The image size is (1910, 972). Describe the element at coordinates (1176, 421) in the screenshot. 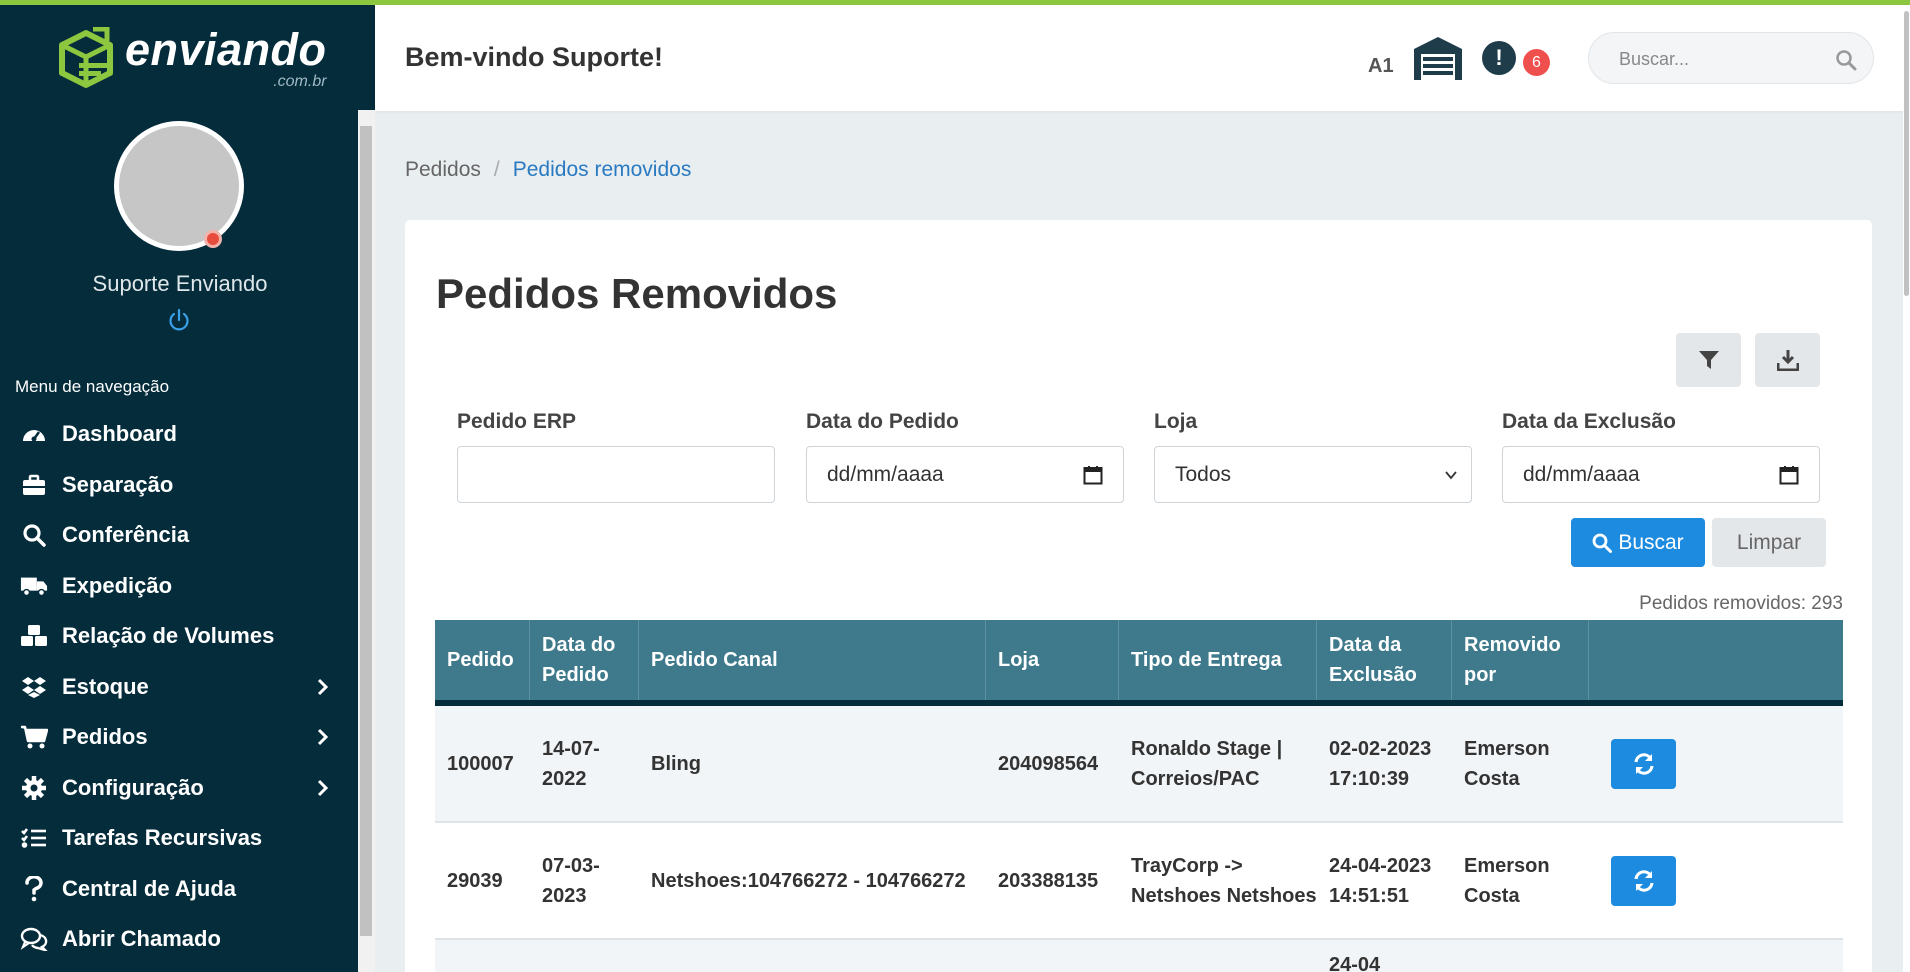

I see `loja-label: Loja` at that location.